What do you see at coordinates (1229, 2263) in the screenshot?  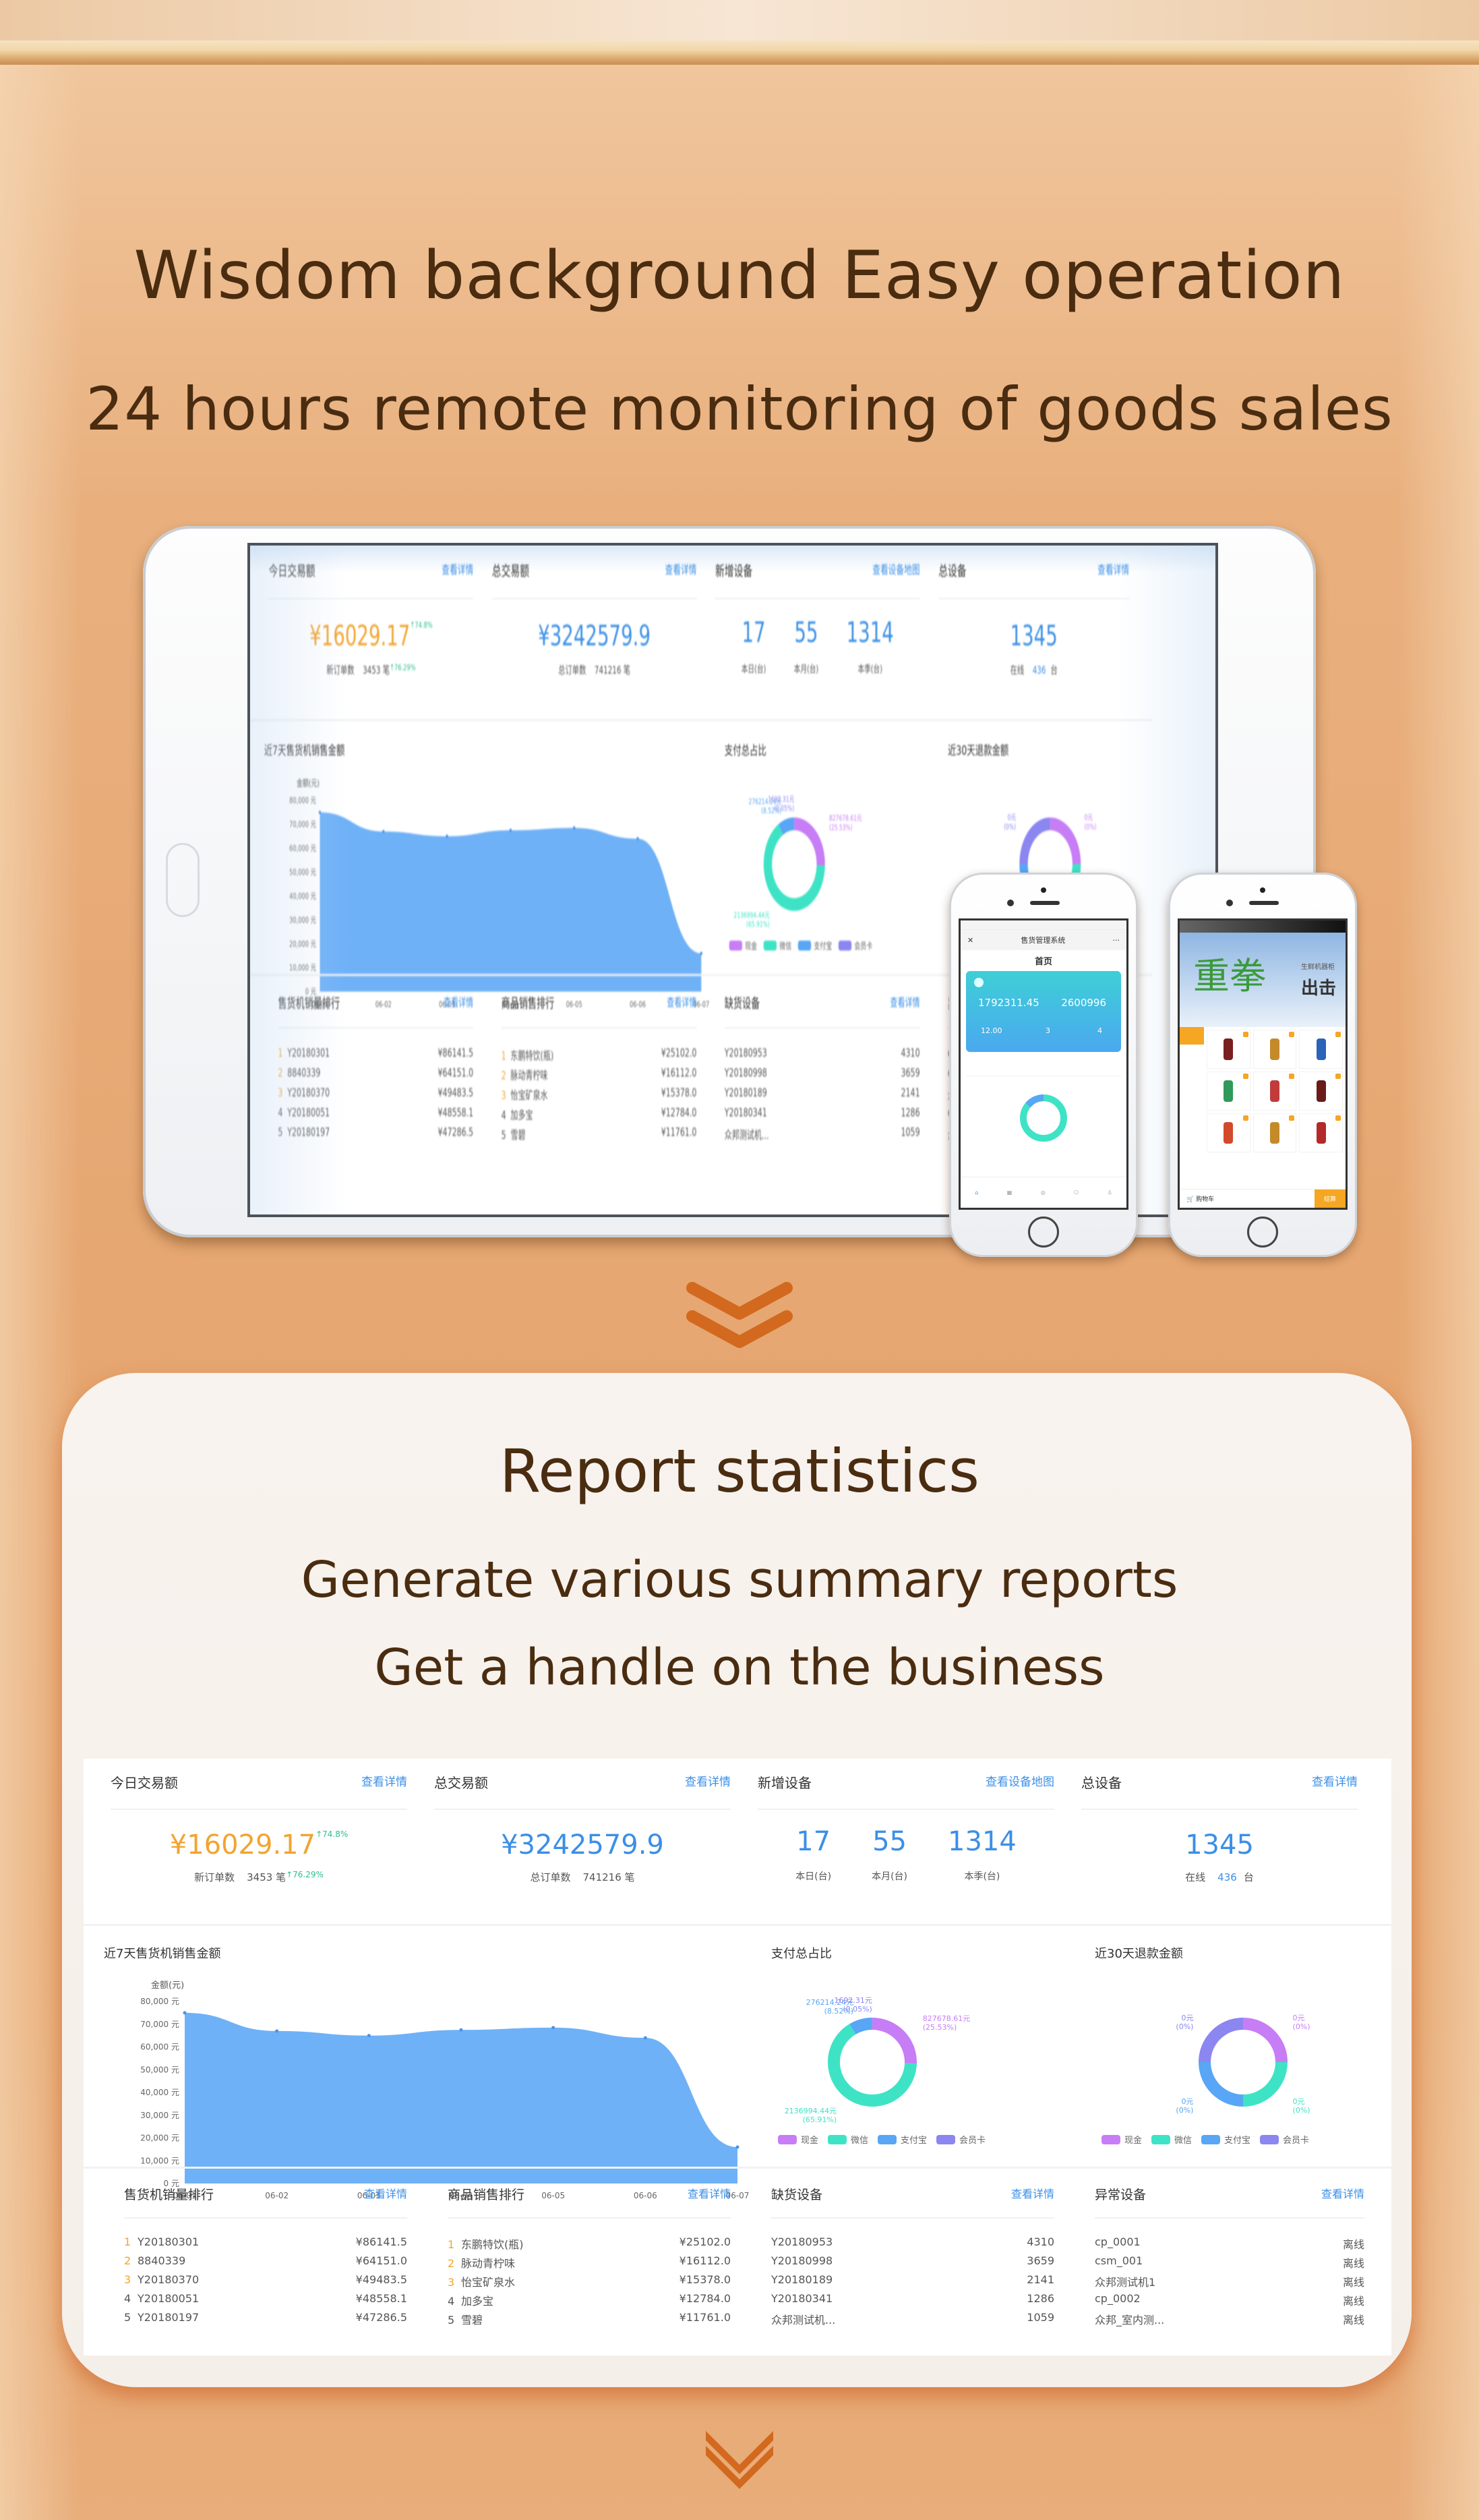 I see `list-item: csm_001 离线` at bounding box center [1229, 2263].